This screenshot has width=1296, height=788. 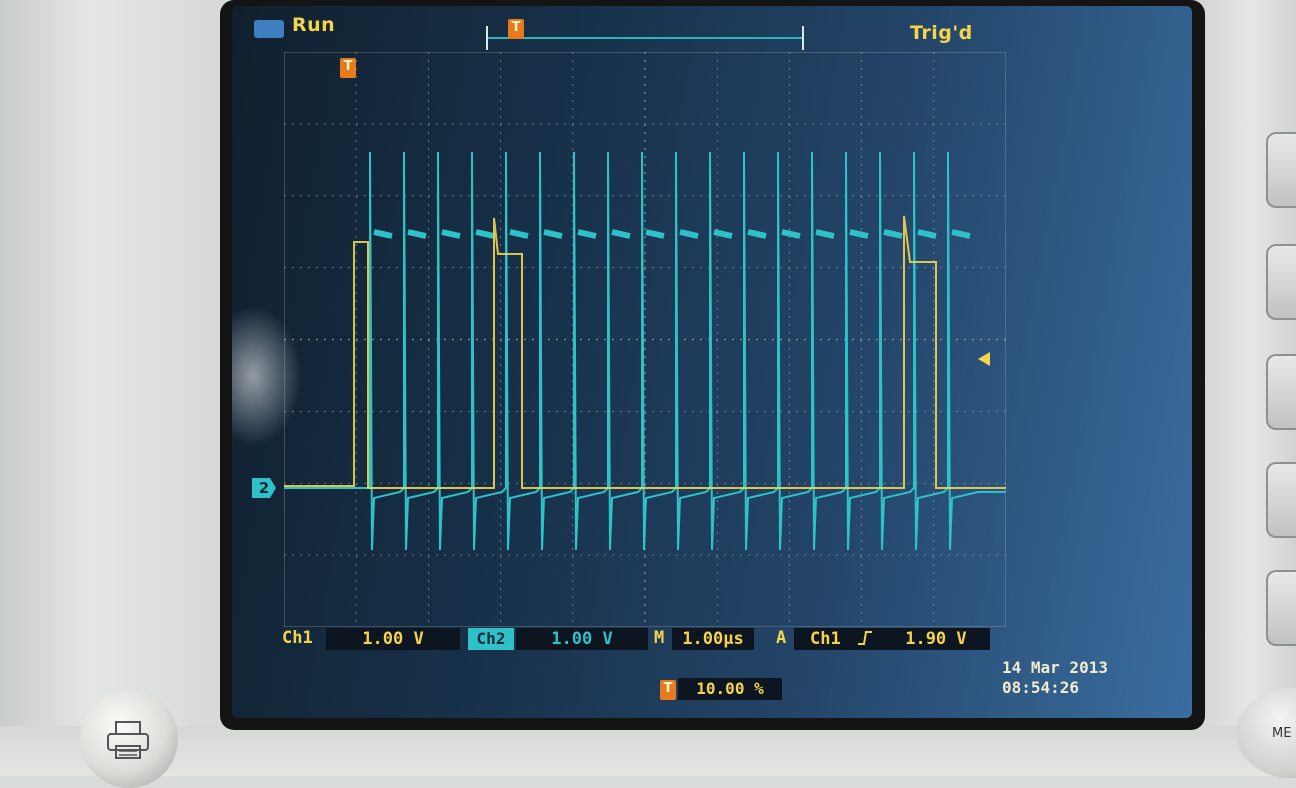 I want to click on scope-bezel-bottom, so click(x=648, y=751).